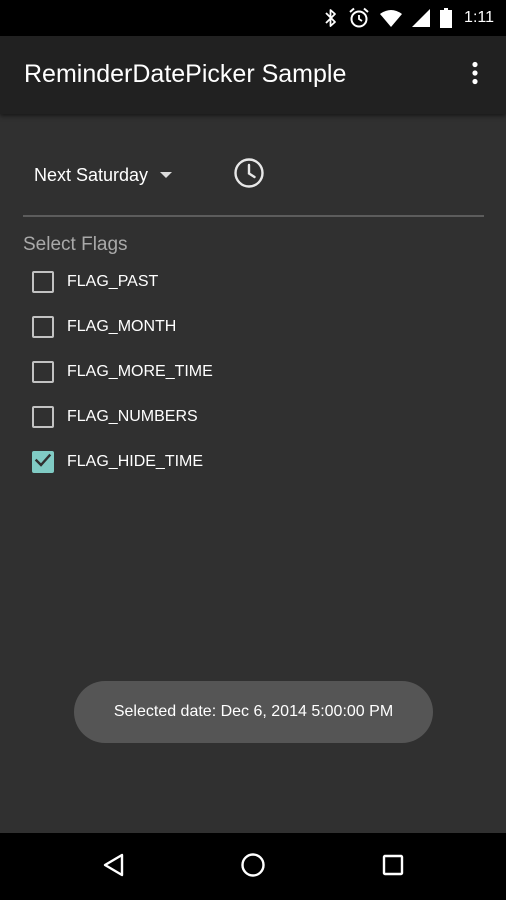  I want to click on recents-button, so click(393, 867).